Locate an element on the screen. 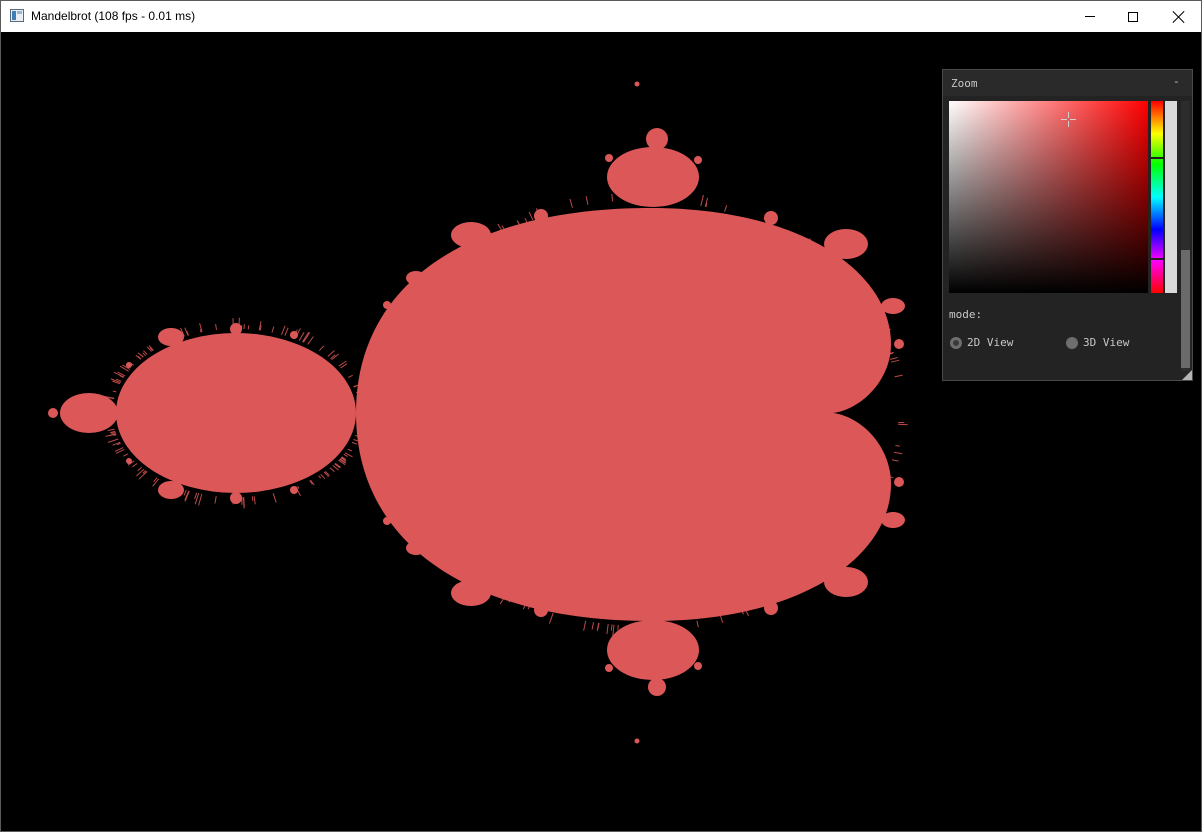  maximize-button is located at coordinates (1133, 16).